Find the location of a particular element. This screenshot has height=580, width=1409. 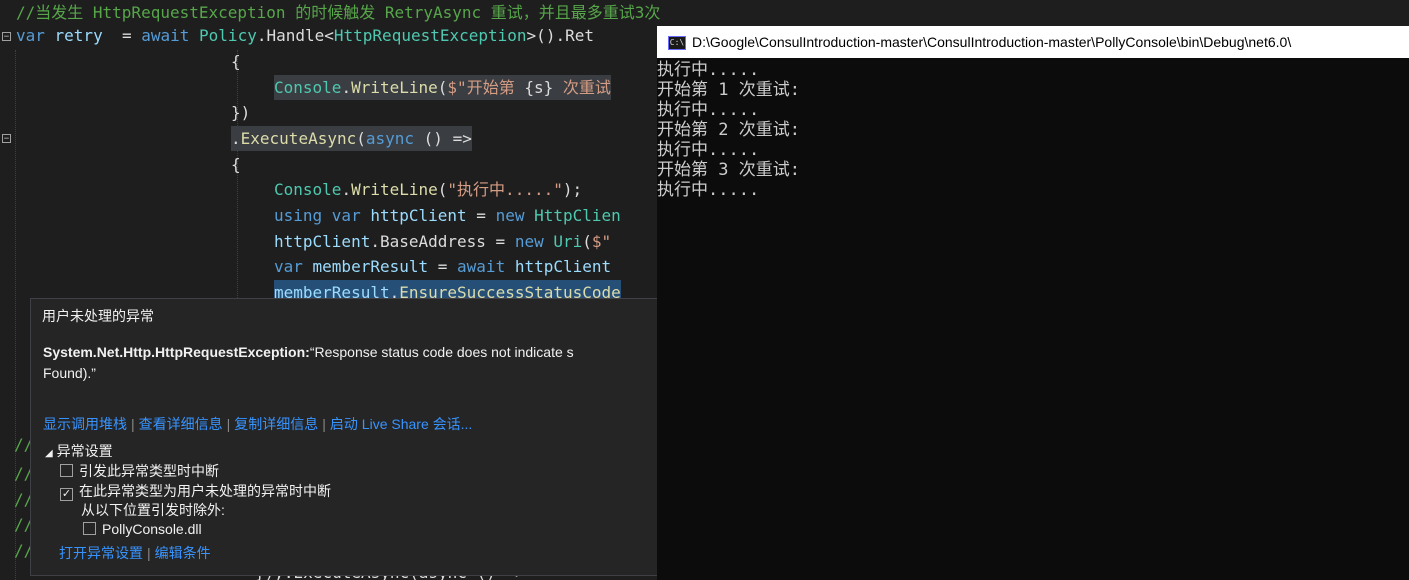

code-token: $"开始第 is located at coordinates (486, 87).